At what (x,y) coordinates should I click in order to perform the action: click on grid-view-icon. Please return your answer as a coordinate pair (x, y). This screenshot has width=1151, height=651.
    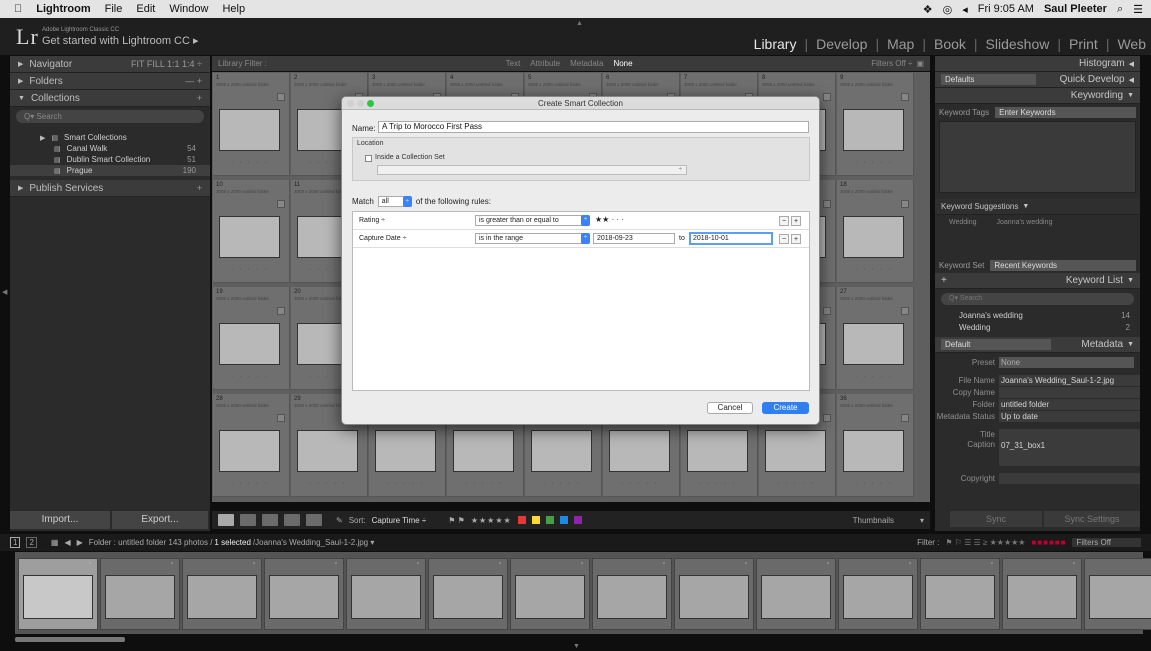
    Looking at the image, I should click on (226, 520).